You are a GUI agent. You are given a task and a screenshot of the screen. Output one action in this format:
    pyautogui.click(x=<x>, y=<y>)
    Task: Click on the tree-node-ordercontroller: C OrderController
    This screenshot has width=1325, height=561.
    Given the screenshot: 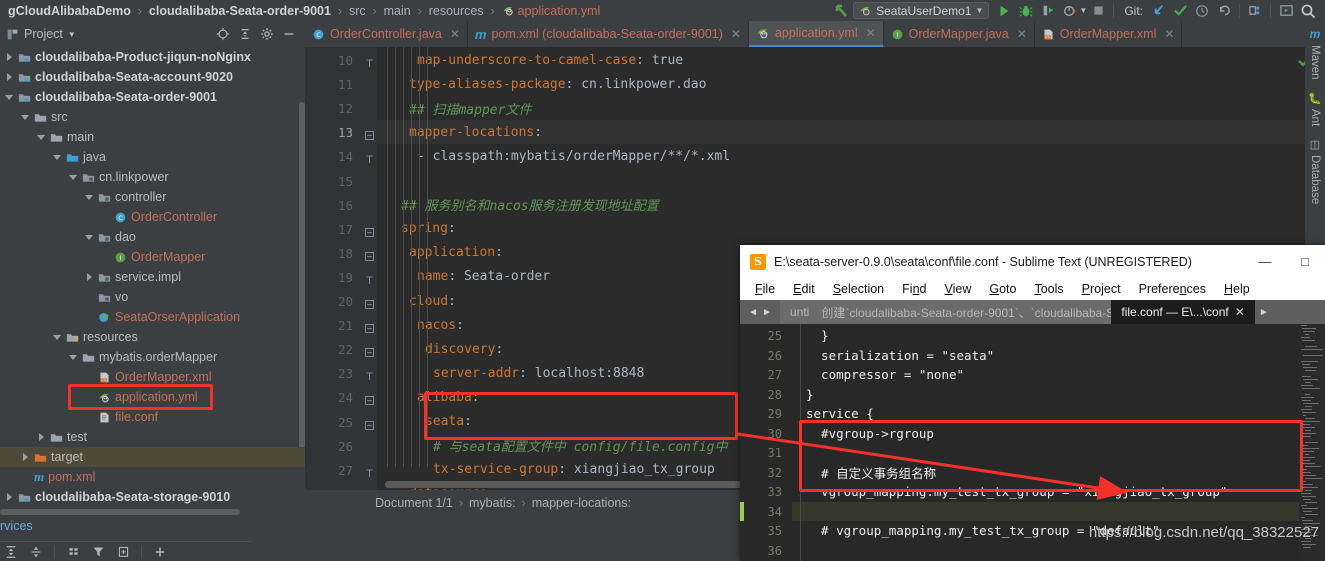 What is the action you would take?
    pyautogui.click(x=152, y=217)
    